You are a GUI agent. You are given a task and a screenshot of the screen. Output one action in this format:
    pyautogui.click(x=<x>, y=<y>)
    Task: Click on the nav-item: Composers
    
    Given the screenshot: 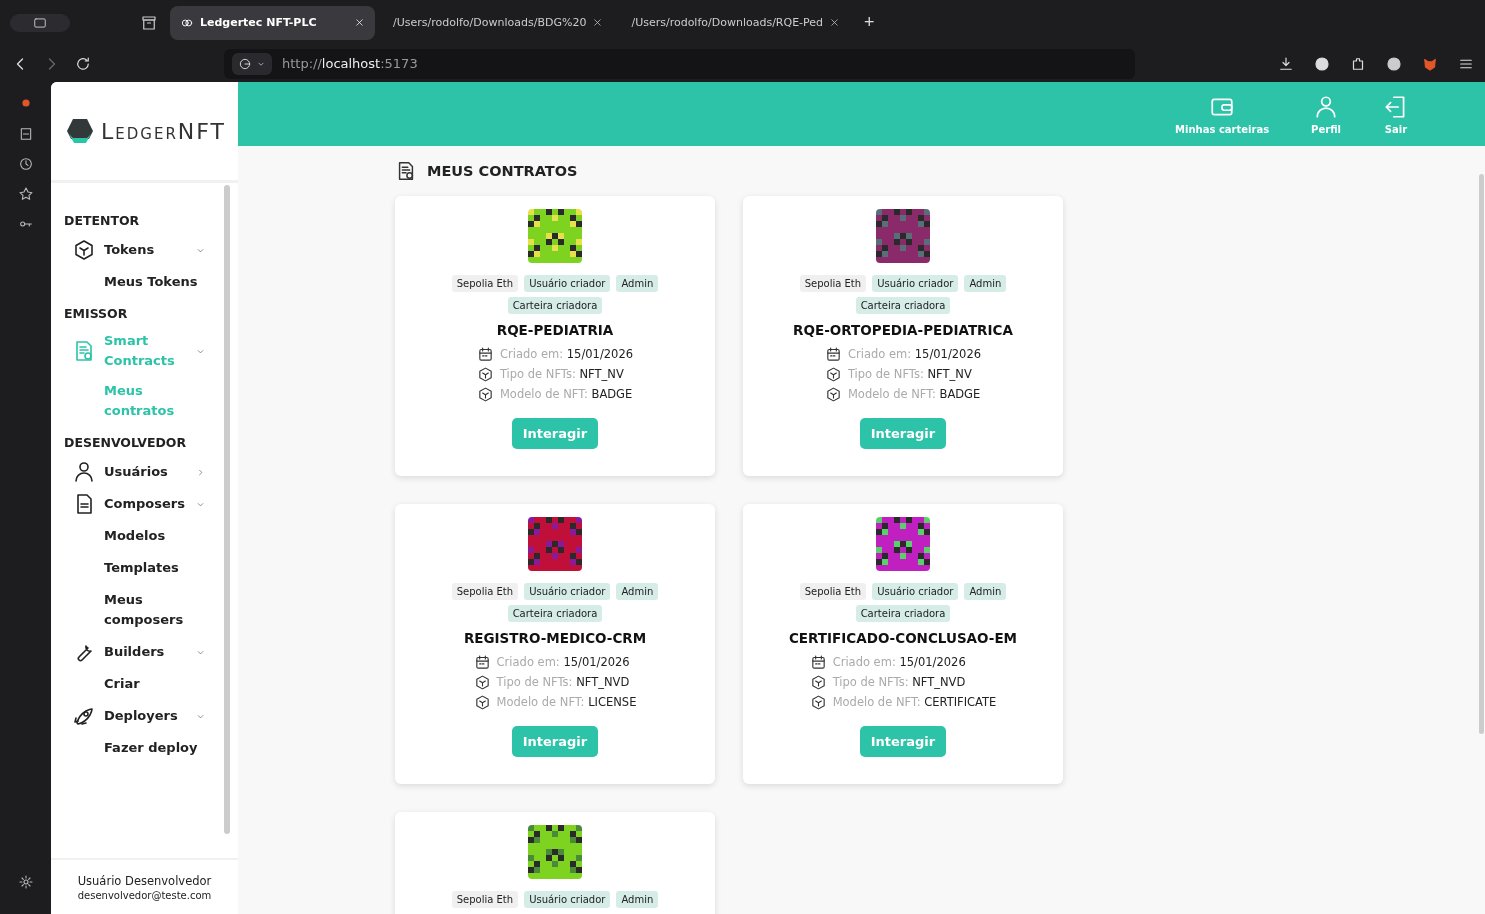 What is the action you would take?
    pyautogui.click(x=139, y=504)
    